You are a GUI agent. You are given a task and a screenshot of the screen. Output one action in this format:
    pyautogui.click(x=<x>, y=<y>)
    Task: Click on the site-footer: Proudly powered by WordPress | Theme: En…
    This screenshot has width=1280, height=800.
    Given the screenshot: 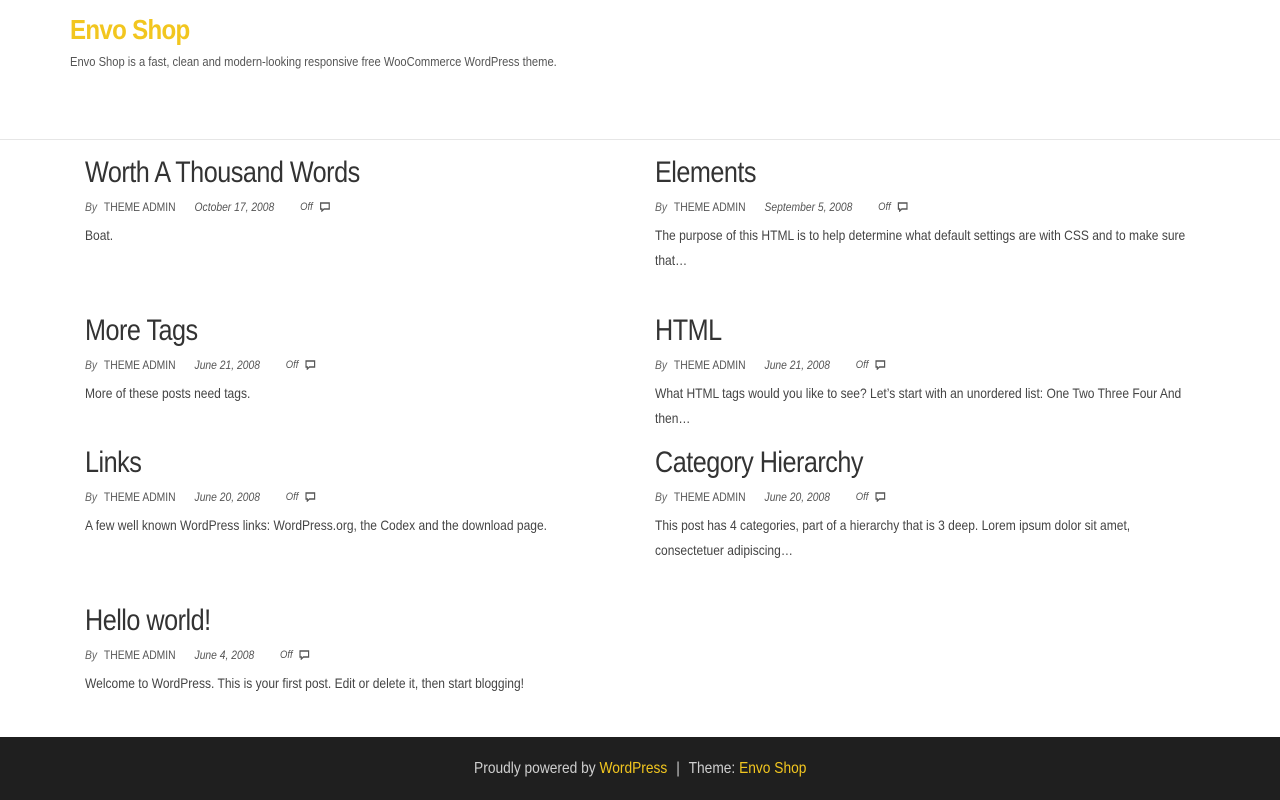 What is the action you would take?
    pyautogui.click(x=640, y=768)
    